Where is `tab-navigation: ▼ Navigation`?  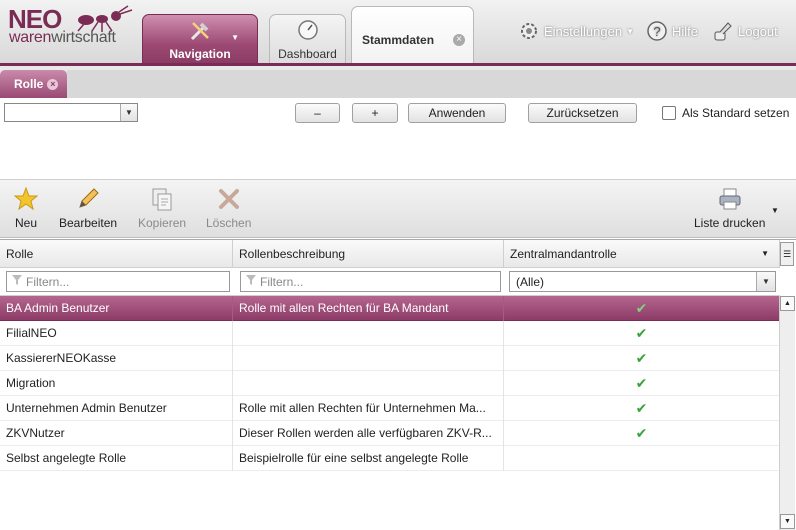
tab-navigation: ▼ Navigation is located at coordinates (200, 39).